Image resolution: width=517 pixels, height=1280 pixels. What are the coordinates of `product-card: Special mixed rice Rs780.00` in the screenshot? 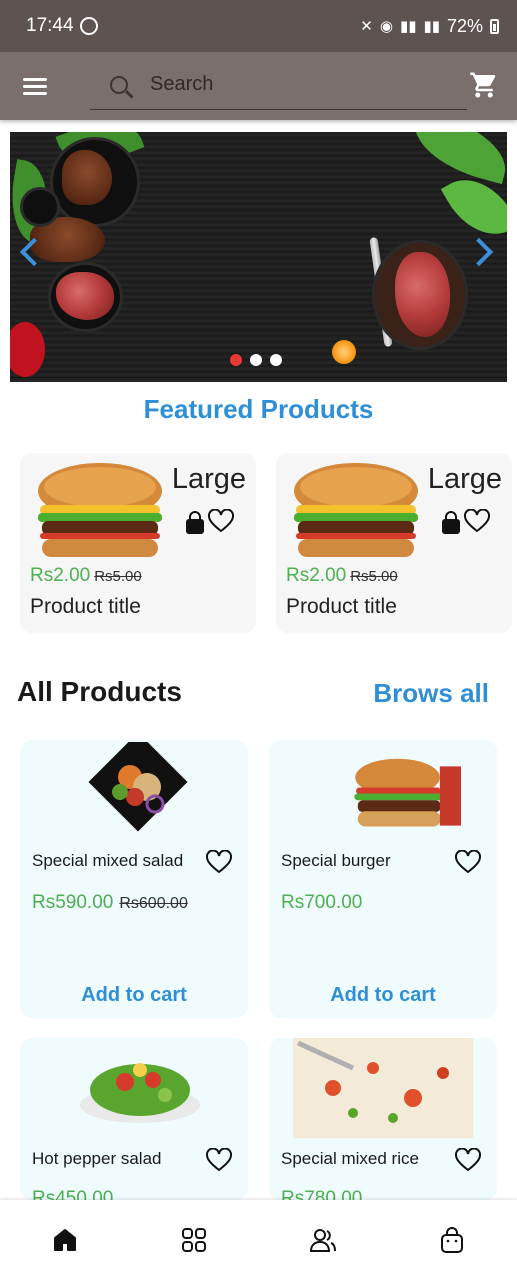 It's located at (383, 1119).